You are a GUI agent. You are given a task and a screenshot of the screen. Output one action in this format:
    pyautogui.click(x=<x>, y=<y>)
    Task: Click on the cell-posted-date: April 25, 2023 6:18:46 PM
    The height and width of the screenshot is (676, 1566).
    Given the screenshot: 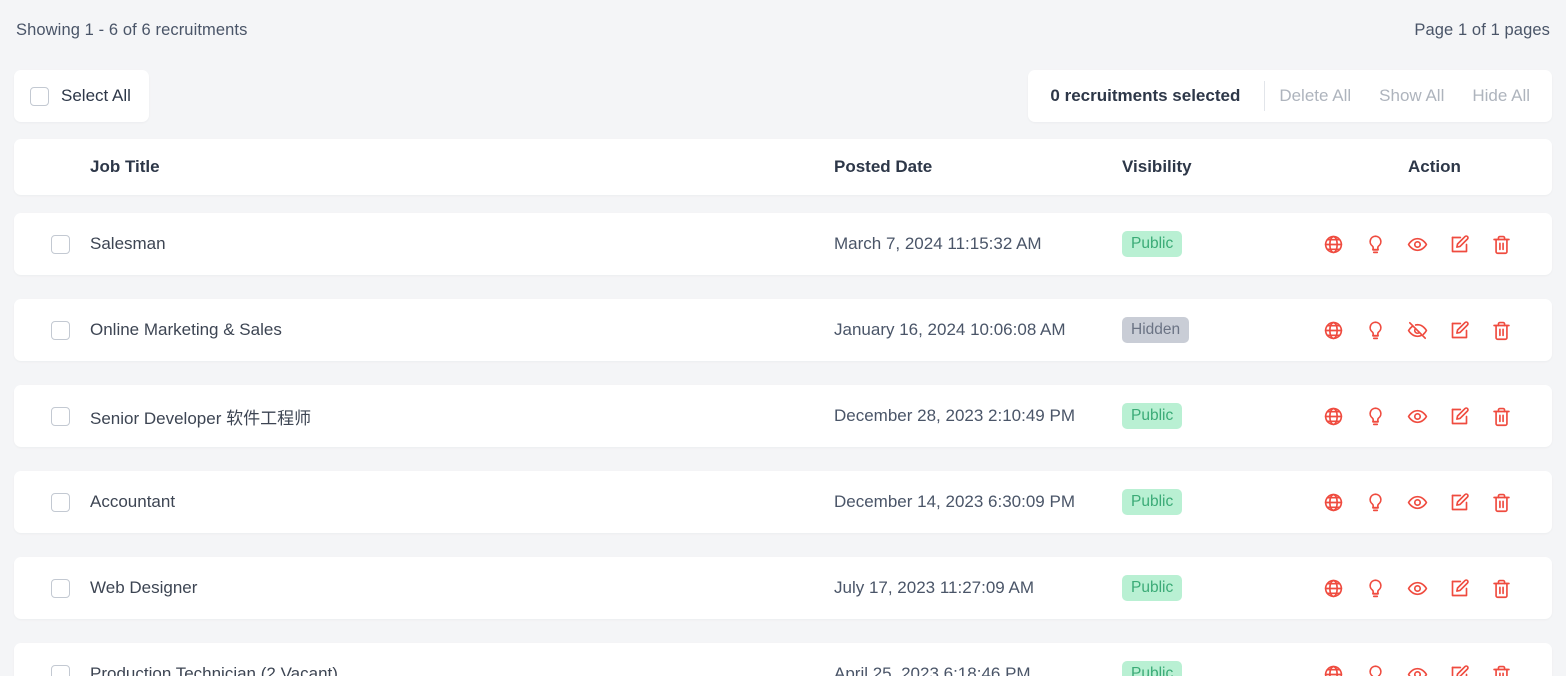 What is the action you would take?
    pyautogui.click(x=932, y=670)
    